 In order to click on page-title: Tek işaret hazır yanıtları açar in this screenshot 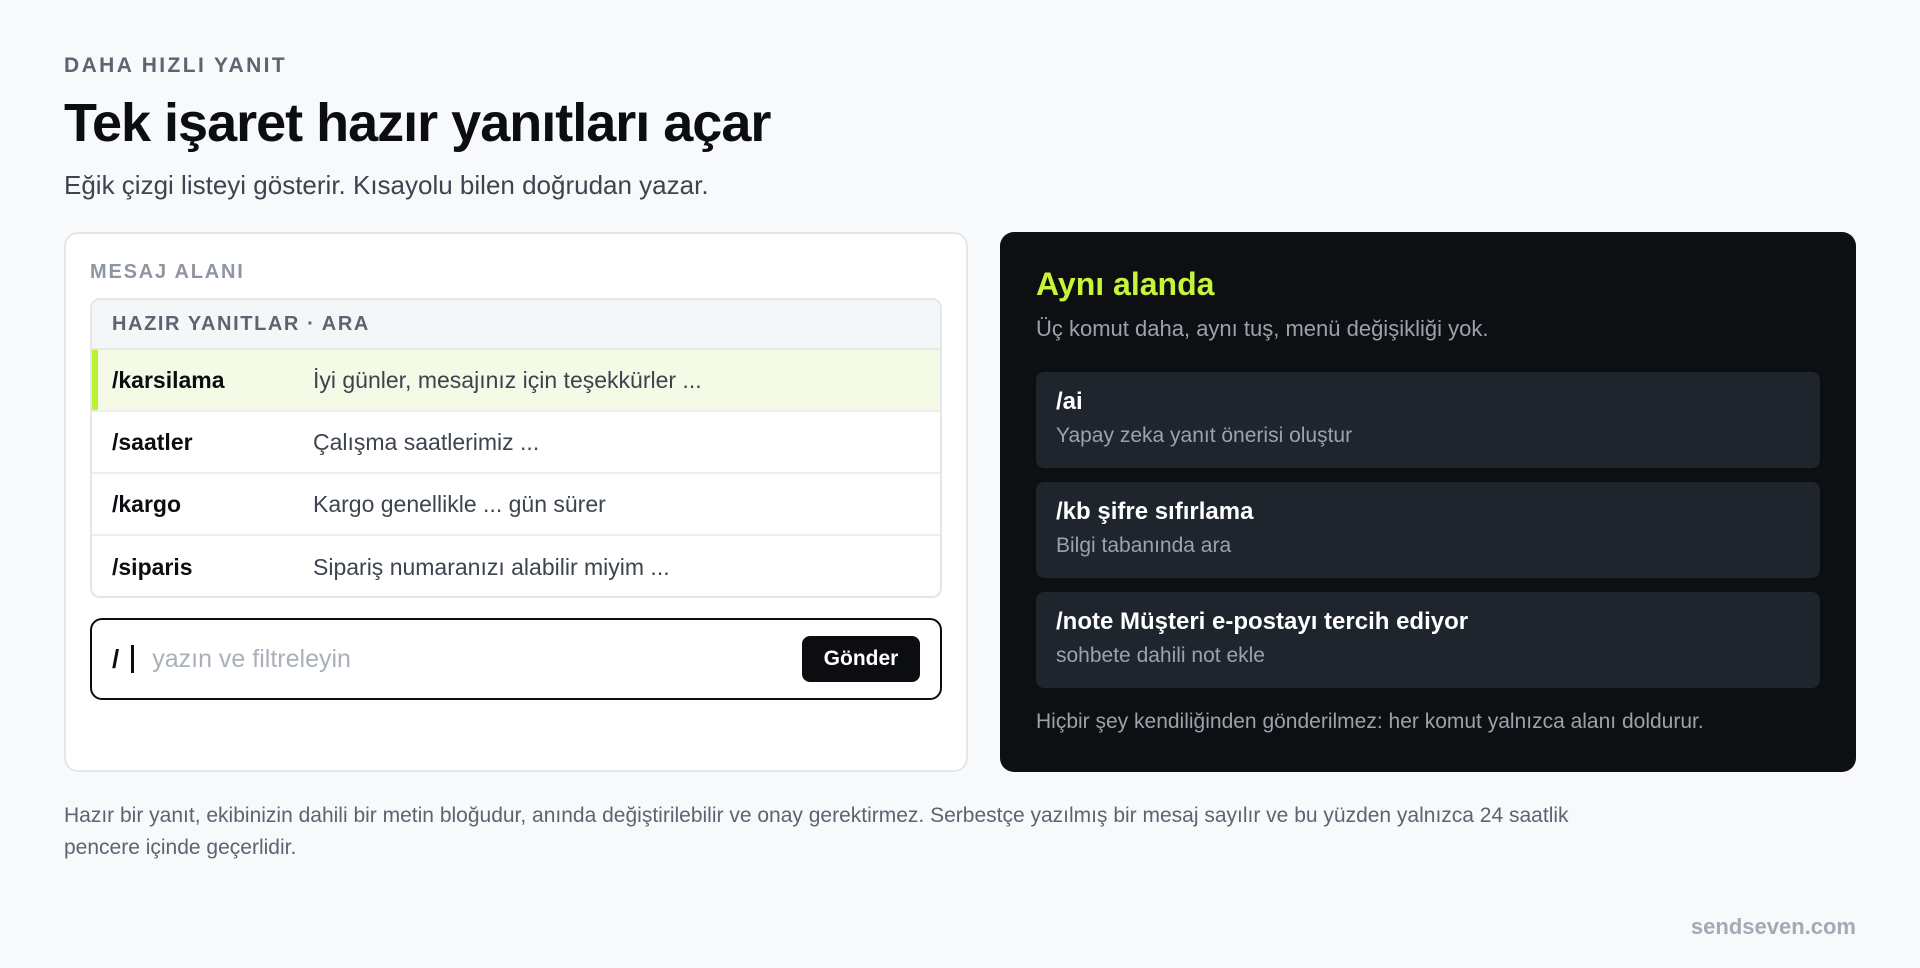, I will do `click(417, 123)`.